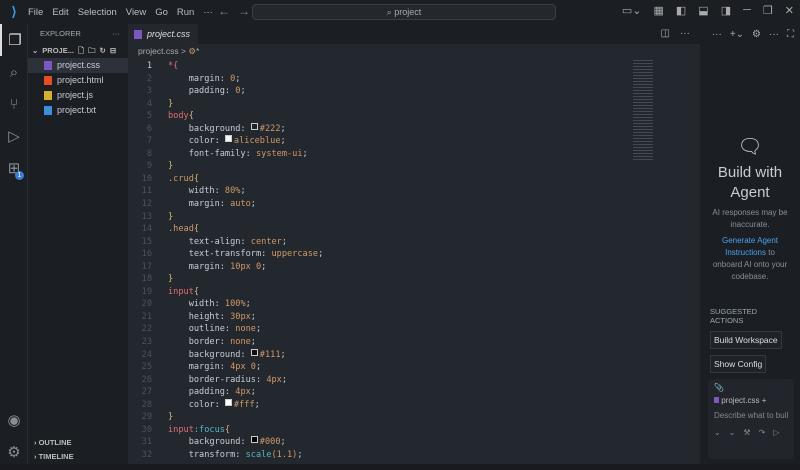 The height and width of the screenshot is (470, 800). What do you see at coordinates (751, 415) in the screenshot?
I see `chat-input: Describe what to build` at bounding box center [751, 415].